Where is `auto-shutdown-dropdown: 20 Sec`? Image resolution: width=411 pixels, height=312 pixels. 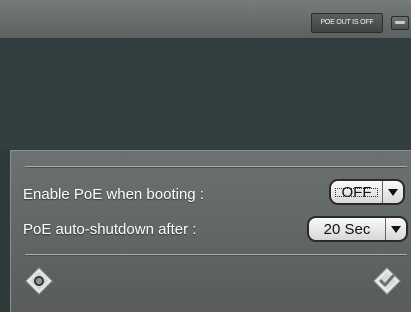
auto-shutdown-dropdown: 20 Sec is located at coordinates (357, 229).